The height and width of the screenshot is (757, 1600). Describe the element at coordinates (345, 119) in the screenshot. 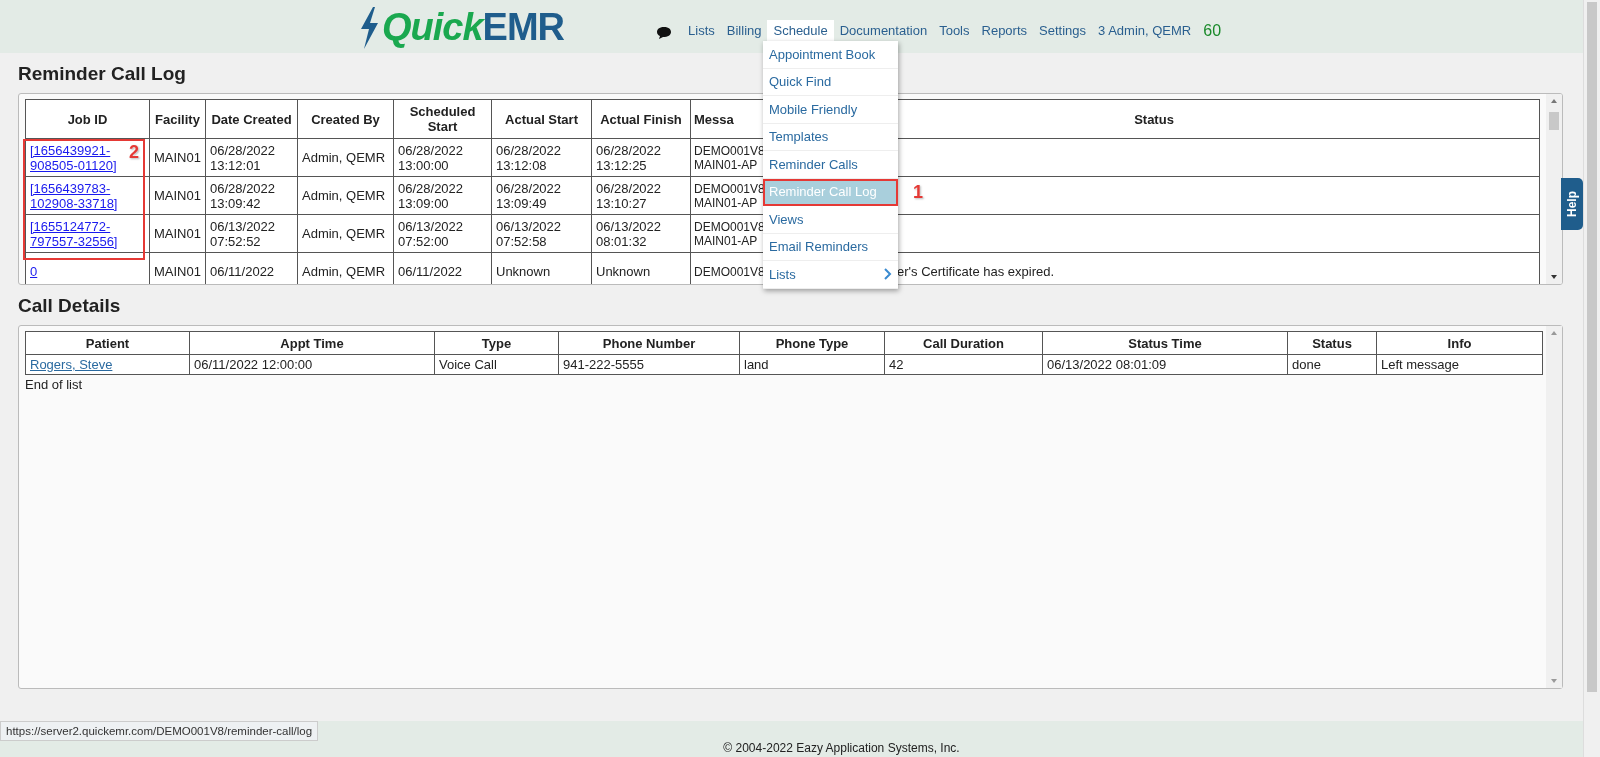

I see `column-header: Created By` at that location.